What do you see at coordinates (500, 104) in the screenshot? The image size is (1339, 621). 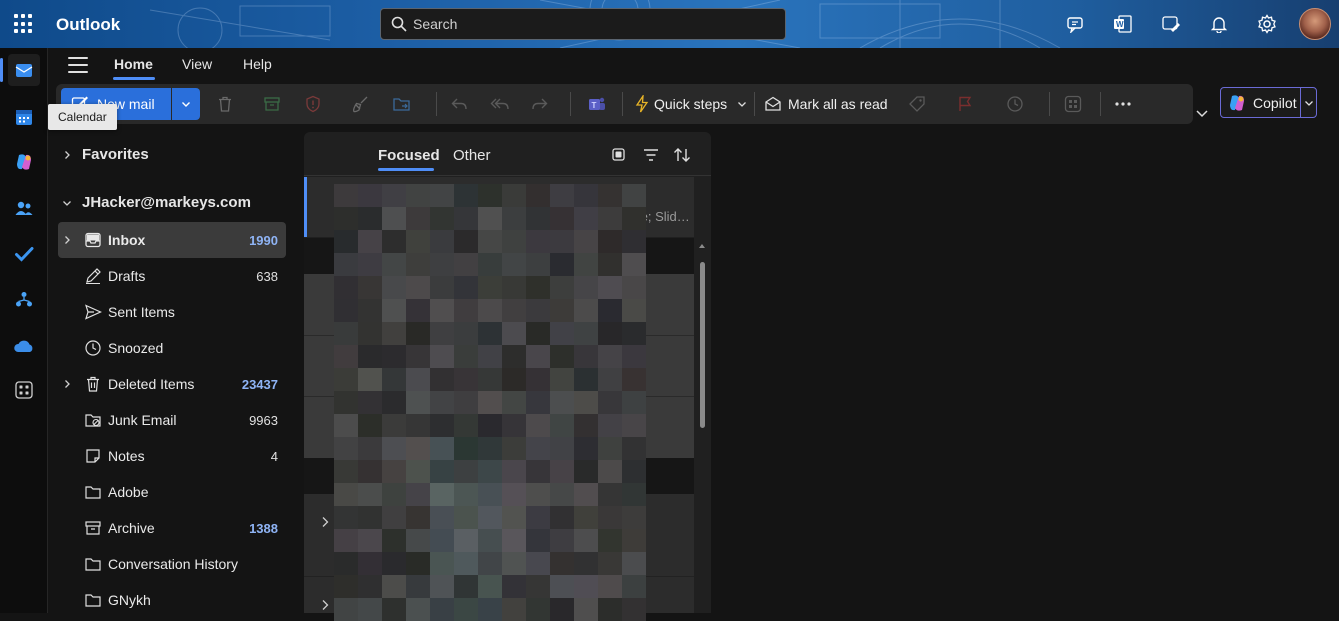 I see `reply-all-icon` at bounding box center [500, 104].